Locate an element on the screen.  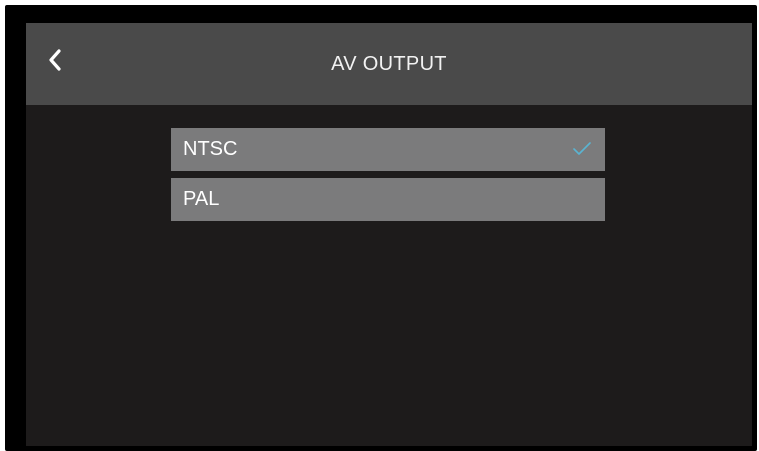
page-title: AV OUTPUT is located at coordinates (389, 64).